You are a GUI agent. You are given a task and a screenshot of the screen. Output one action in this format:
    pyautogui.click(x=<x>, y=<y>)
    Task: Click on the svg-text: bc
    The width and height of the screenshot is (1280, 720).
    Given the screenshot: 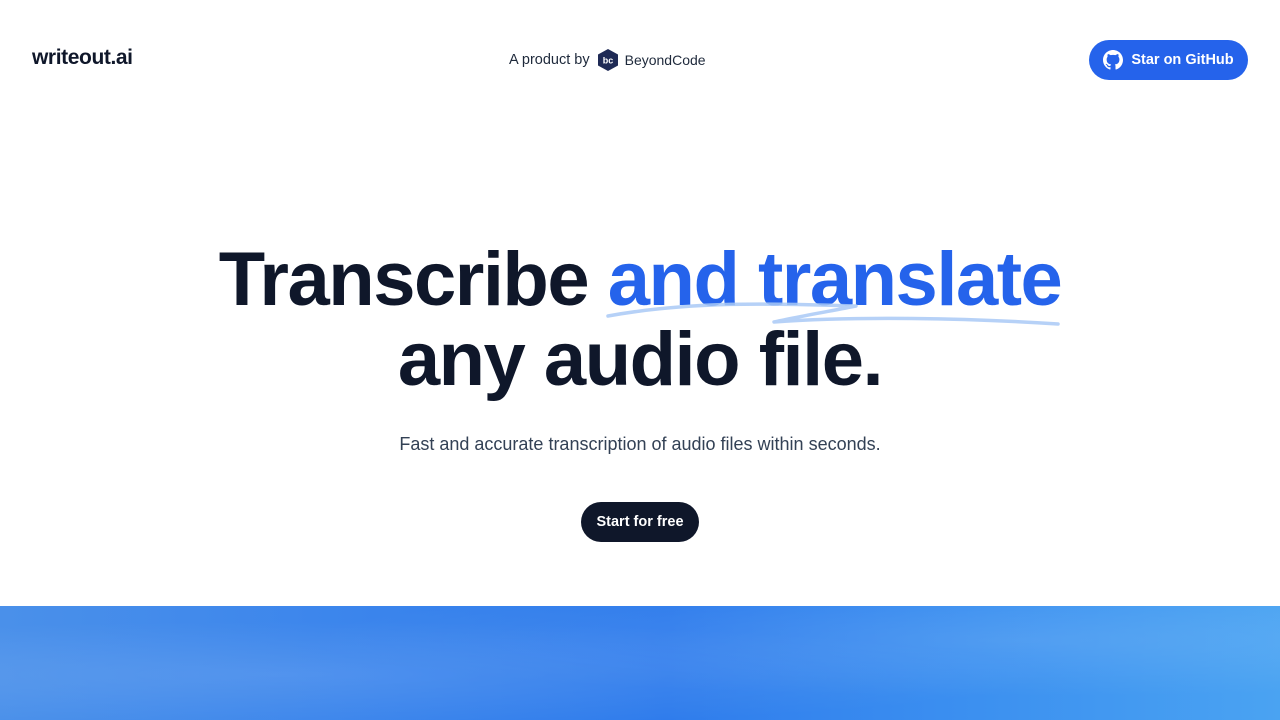 What is the action you would take?
    pyautogui.click(x=607, y=61)
    